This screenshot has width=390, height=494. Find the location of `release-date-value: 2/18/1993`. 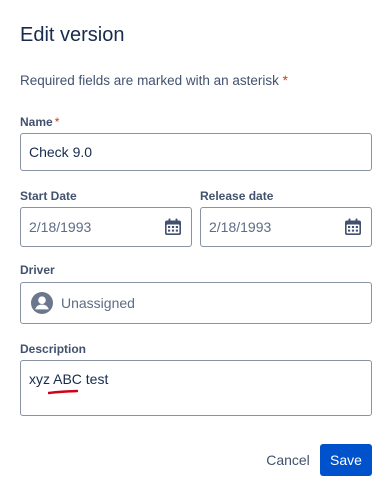

release-date-value: 2/18/1993 is located at coordinates (240, 227).